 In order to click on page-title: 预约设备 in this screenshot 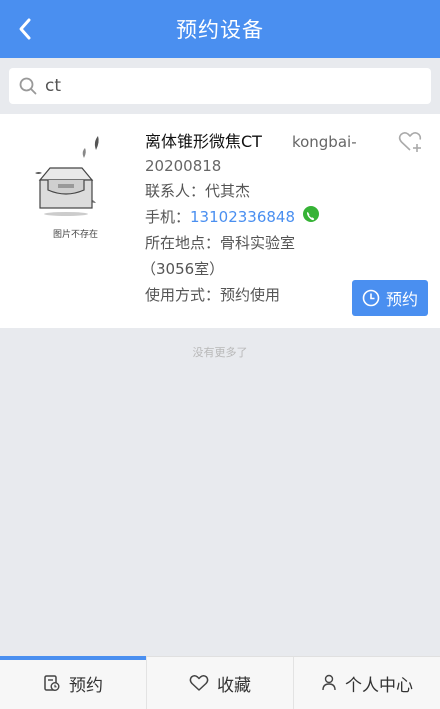, I will do `click(220, 30)`.